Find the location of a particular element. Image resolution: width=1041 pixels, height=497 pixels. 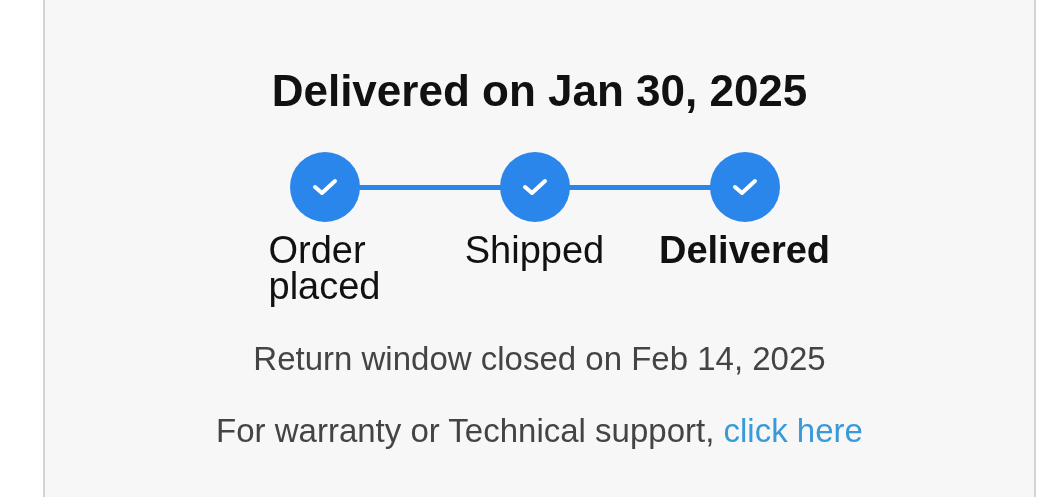

delivery-title: Delivered on Jan 30, 2025 is located at coordinates (539, 91).